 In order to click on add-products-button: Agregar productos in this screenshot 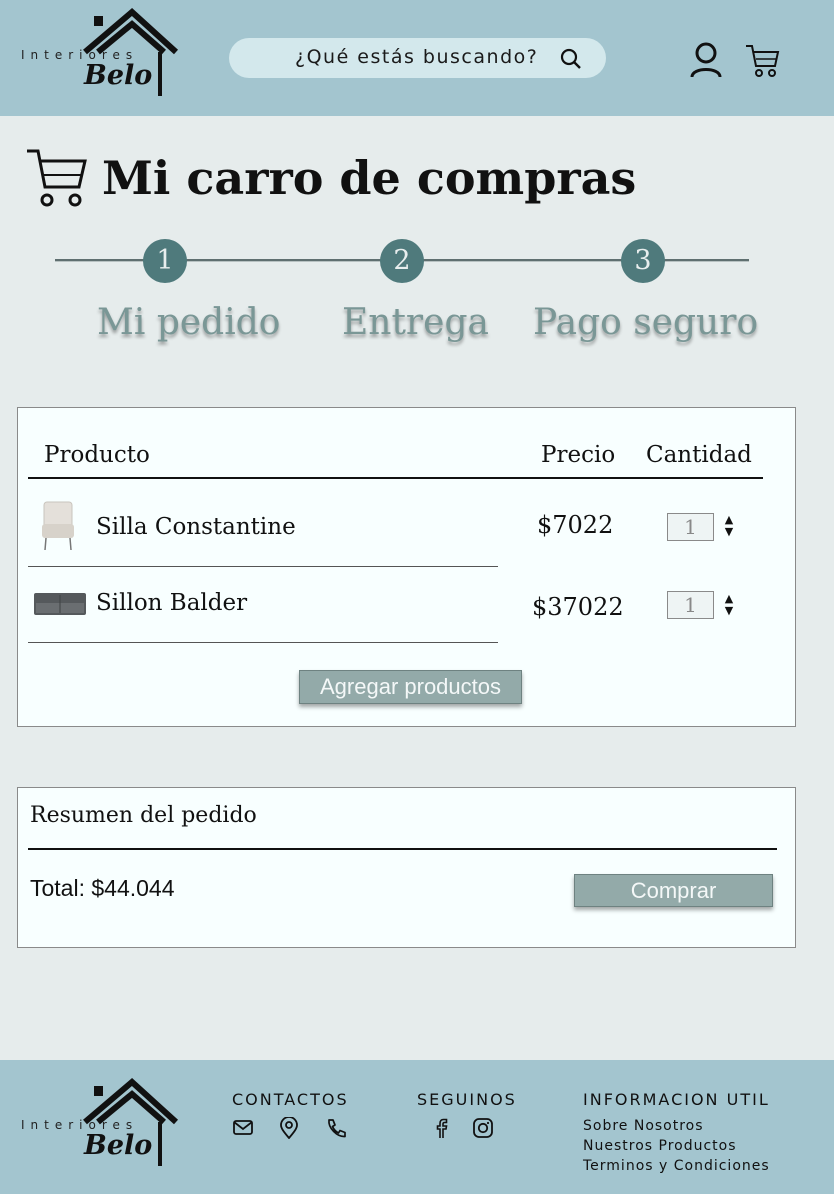, I will do `click(410, 687)`.